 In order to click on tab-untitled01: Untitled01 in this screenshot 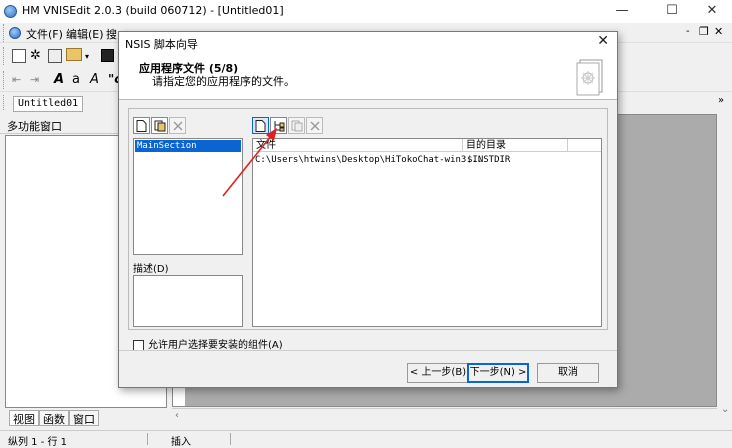, I will do `click(48, 104)`.